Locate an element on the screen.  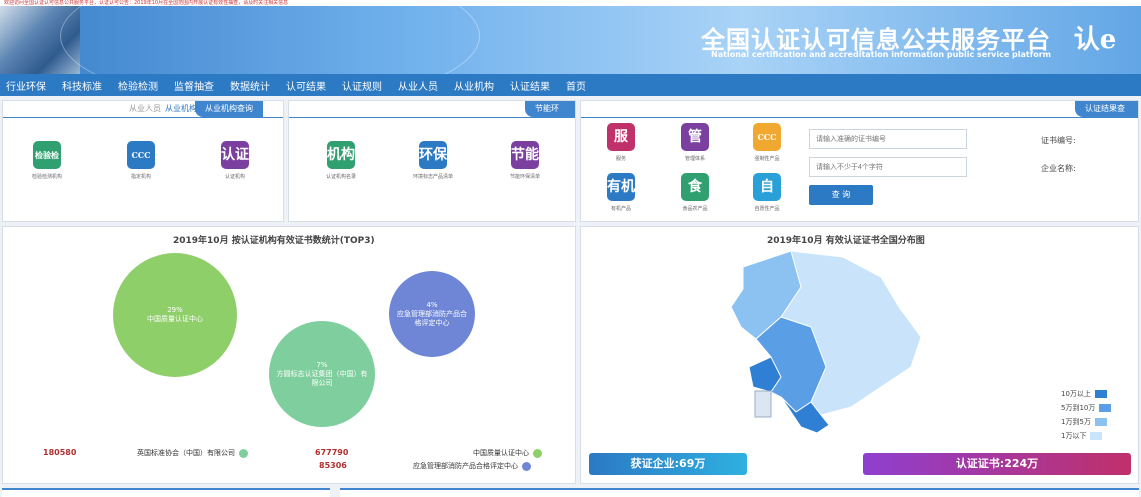
nav-item: 认证规则 is located at coordinates (362, 85).